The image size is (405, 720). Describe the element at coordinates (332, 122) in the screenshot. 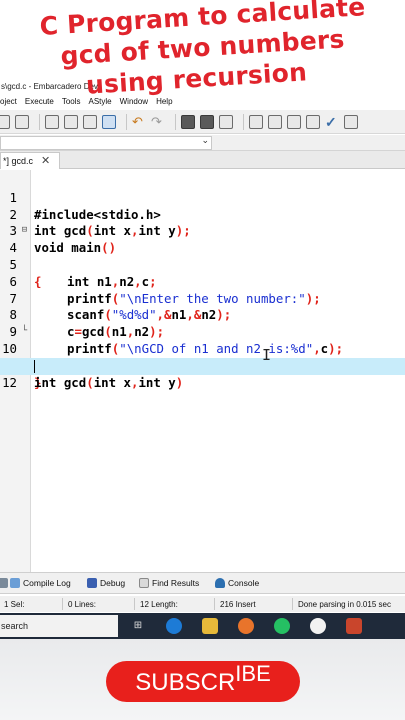

I see `check-icon: ✓` at that location.